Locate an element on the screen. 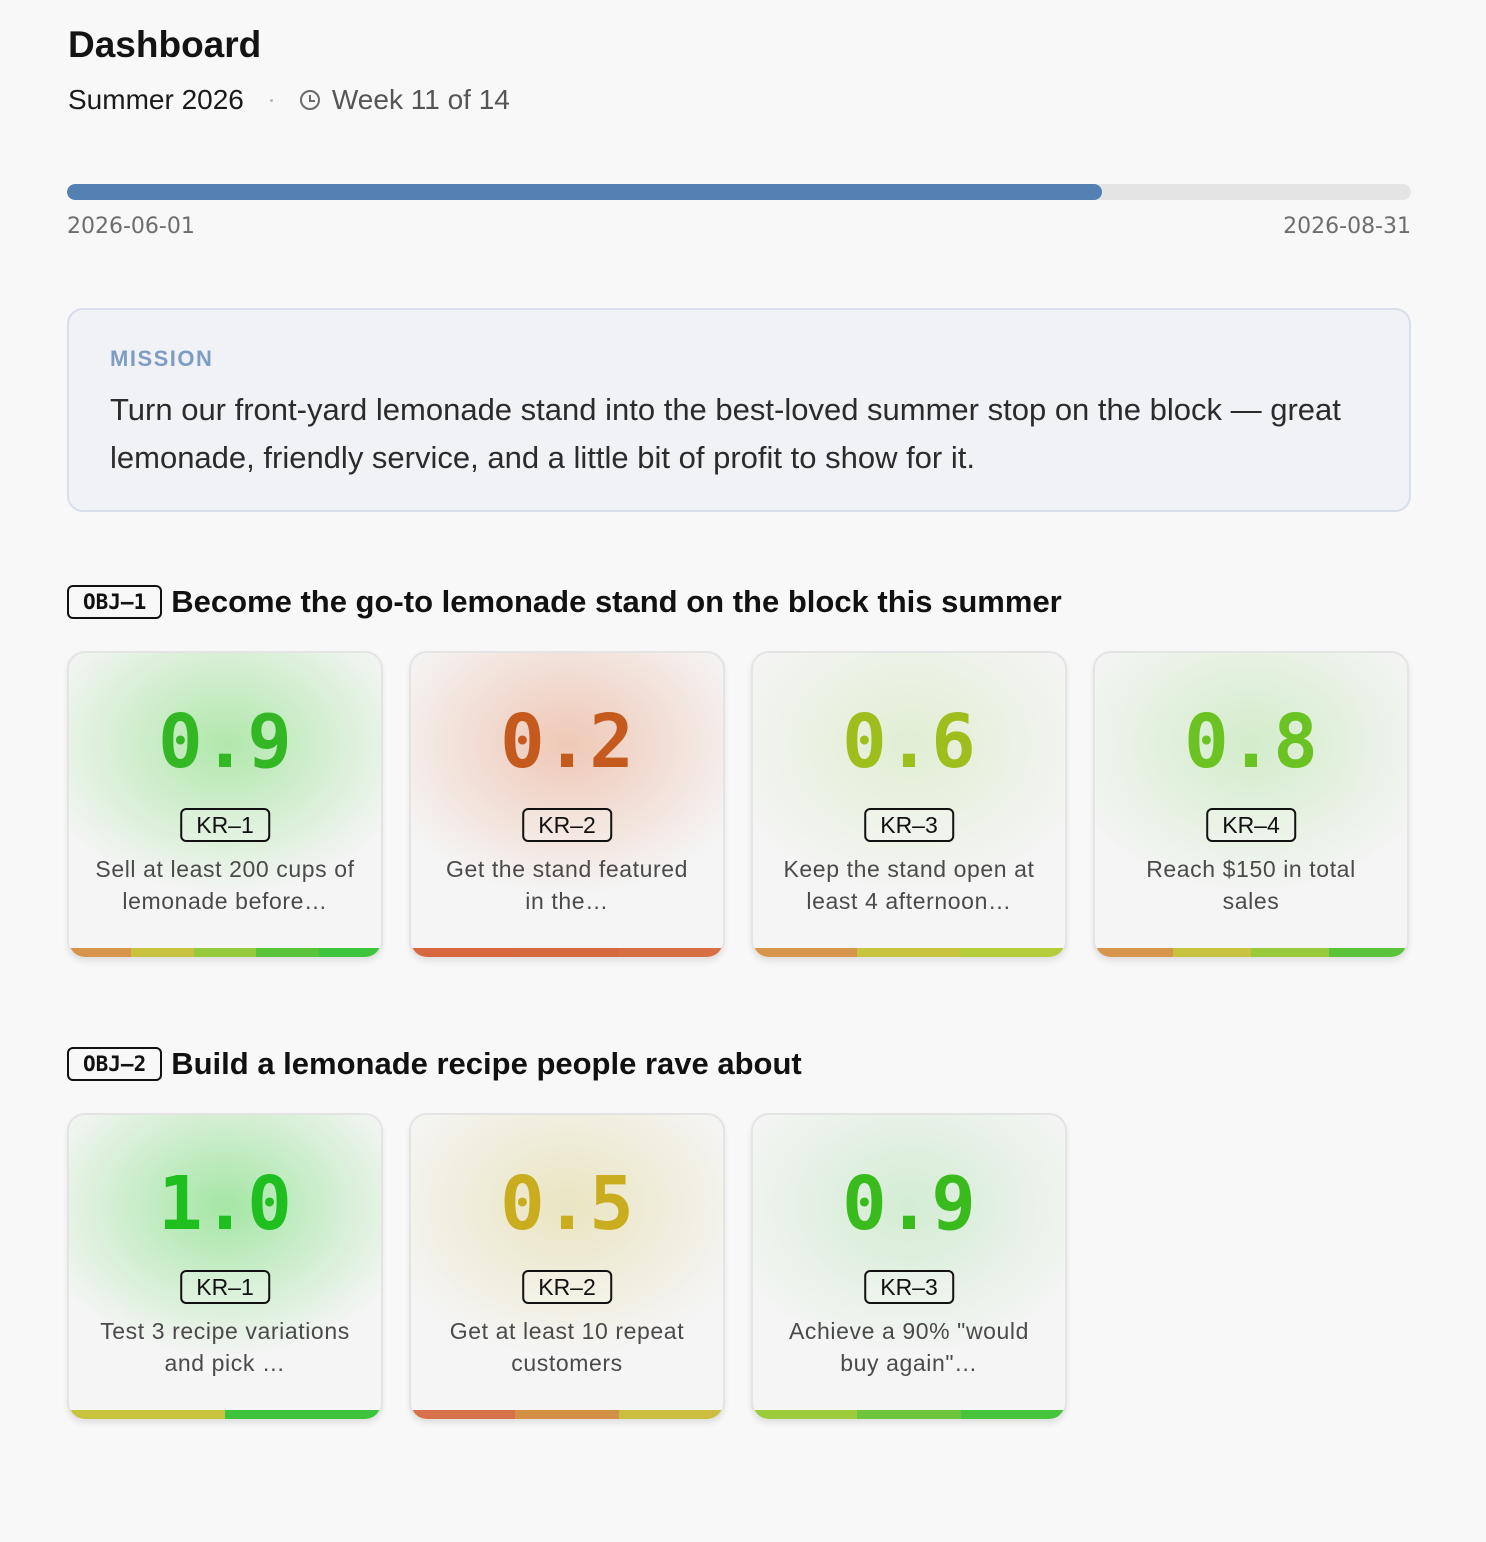  kr-description: Reach $150 in total sales is located at coordinates (1251, 885).